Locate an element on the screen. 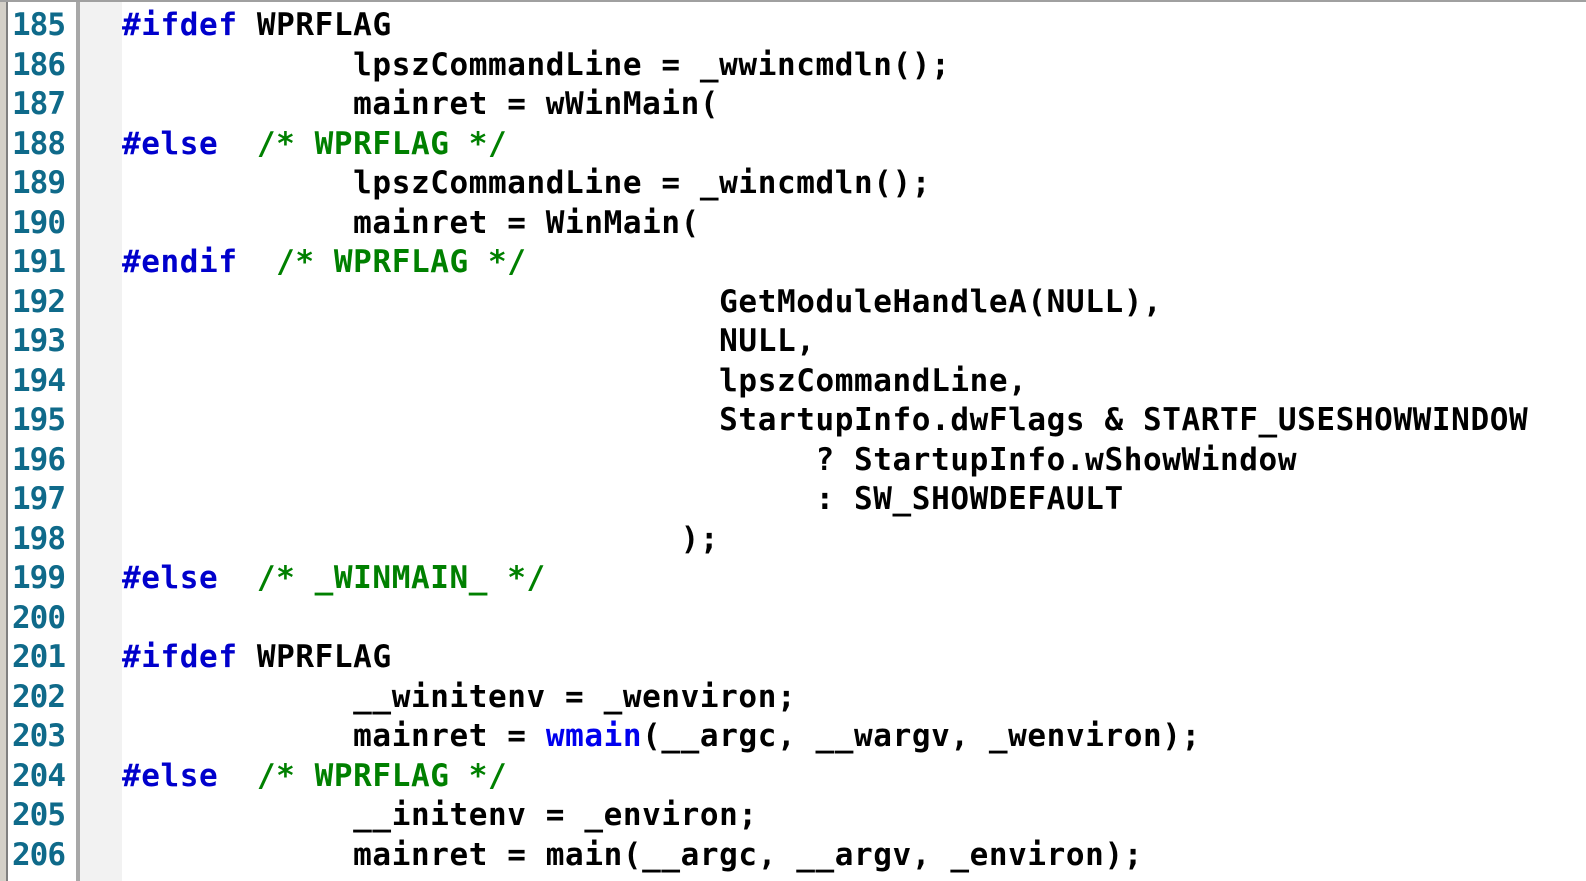 This screenshot has height=881, width=1586. code-line: 192 GetModuleHandleA(NULL), is located at coordinates (793, 303).